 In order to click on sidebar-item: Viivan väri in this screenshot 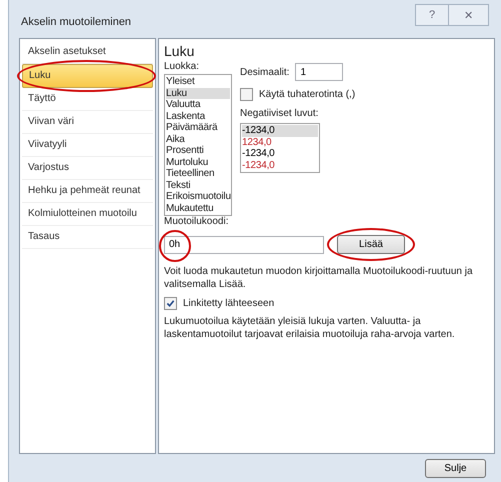, I will do `click(87, 122)`.